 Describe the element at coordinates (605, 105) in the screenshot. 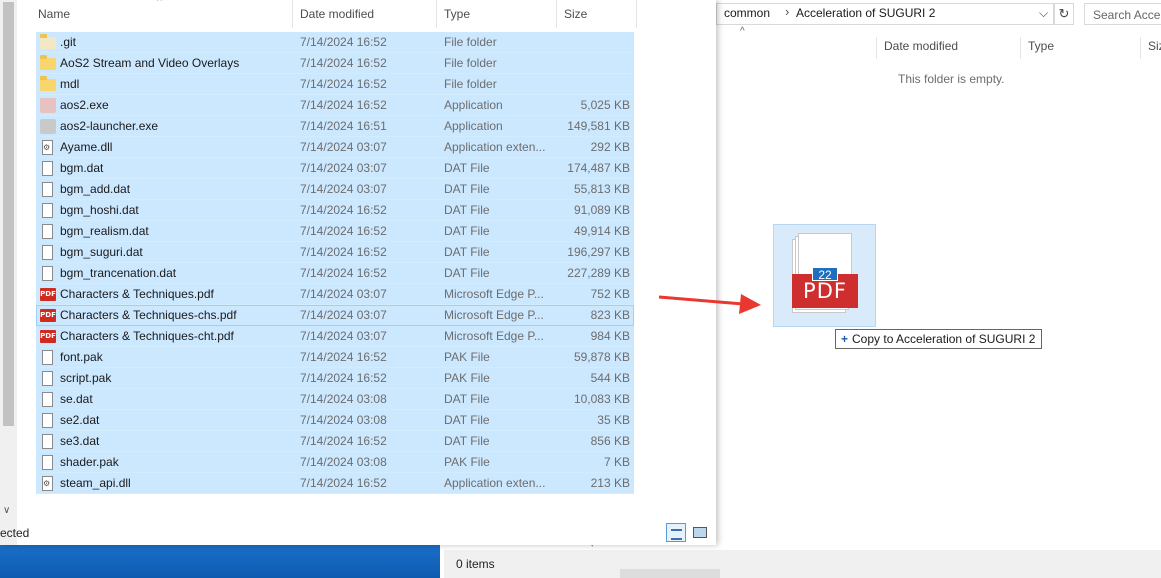

I see `file-size: 5,025 KB` at that location.